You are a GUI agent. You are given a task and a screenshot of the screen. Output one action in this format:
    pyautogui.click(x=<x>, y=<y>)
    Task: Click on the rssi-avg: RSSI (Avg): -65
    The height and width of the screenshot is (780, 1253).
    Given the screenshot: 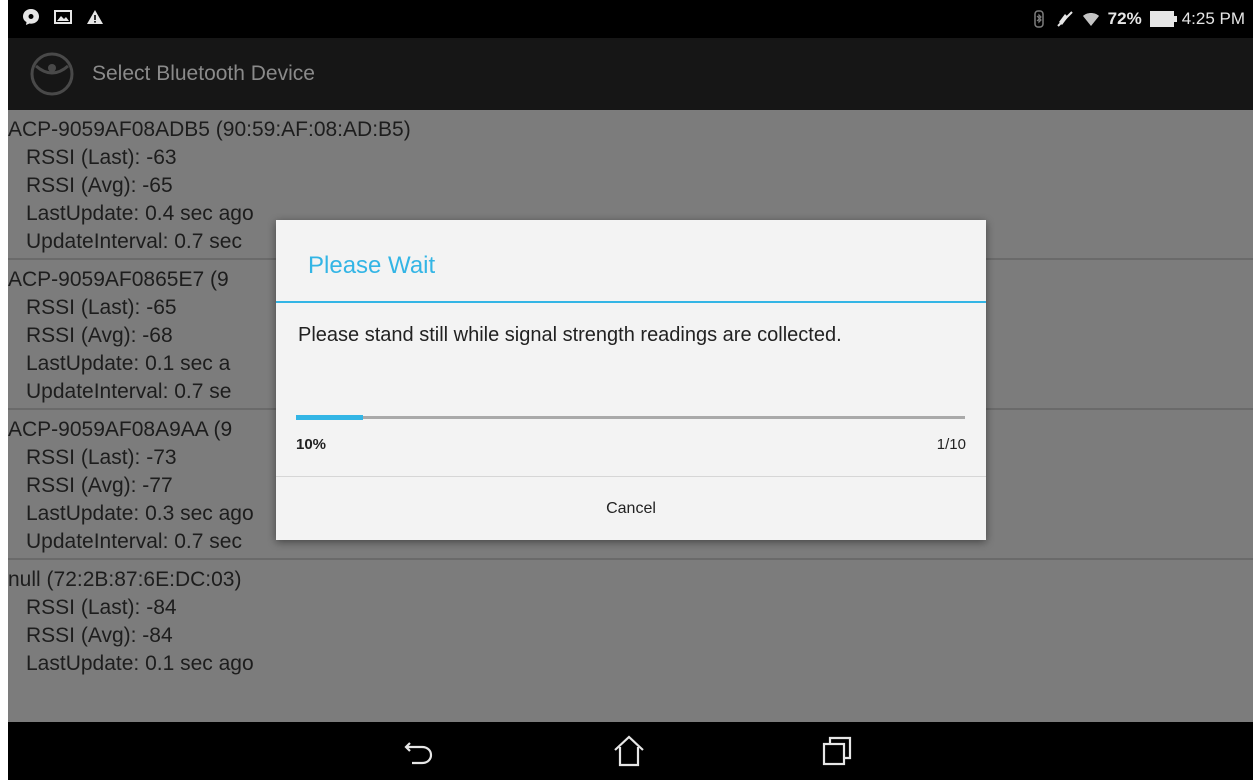 What is the action you would take?
    pyautogui.click(x=99, y=185)
    